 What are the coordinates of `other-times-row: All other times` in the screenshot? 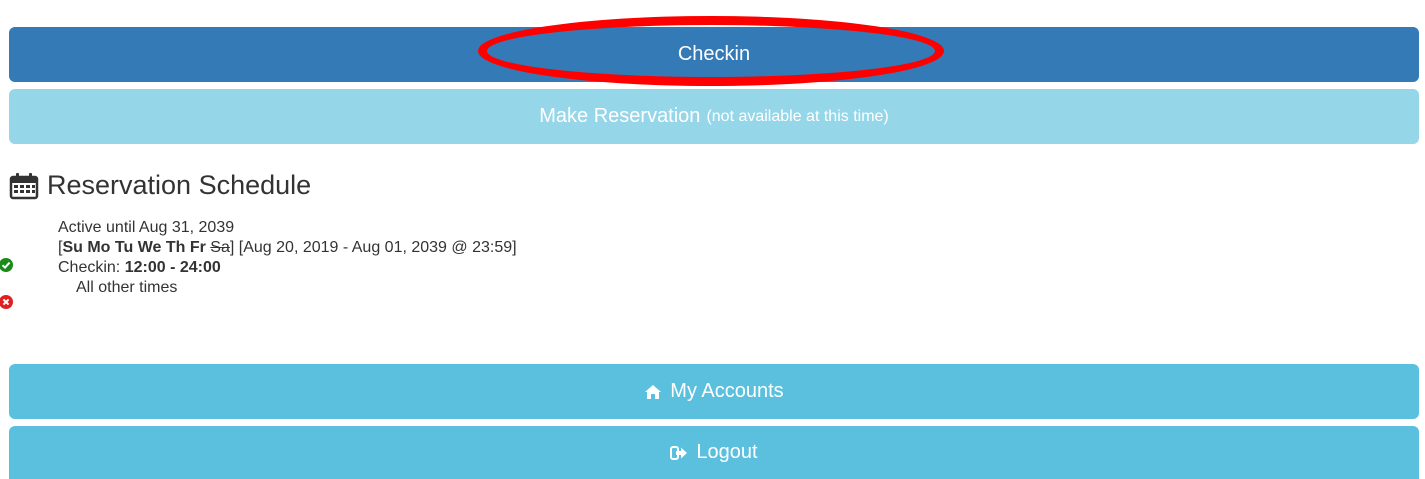 It's located at (296, 288).